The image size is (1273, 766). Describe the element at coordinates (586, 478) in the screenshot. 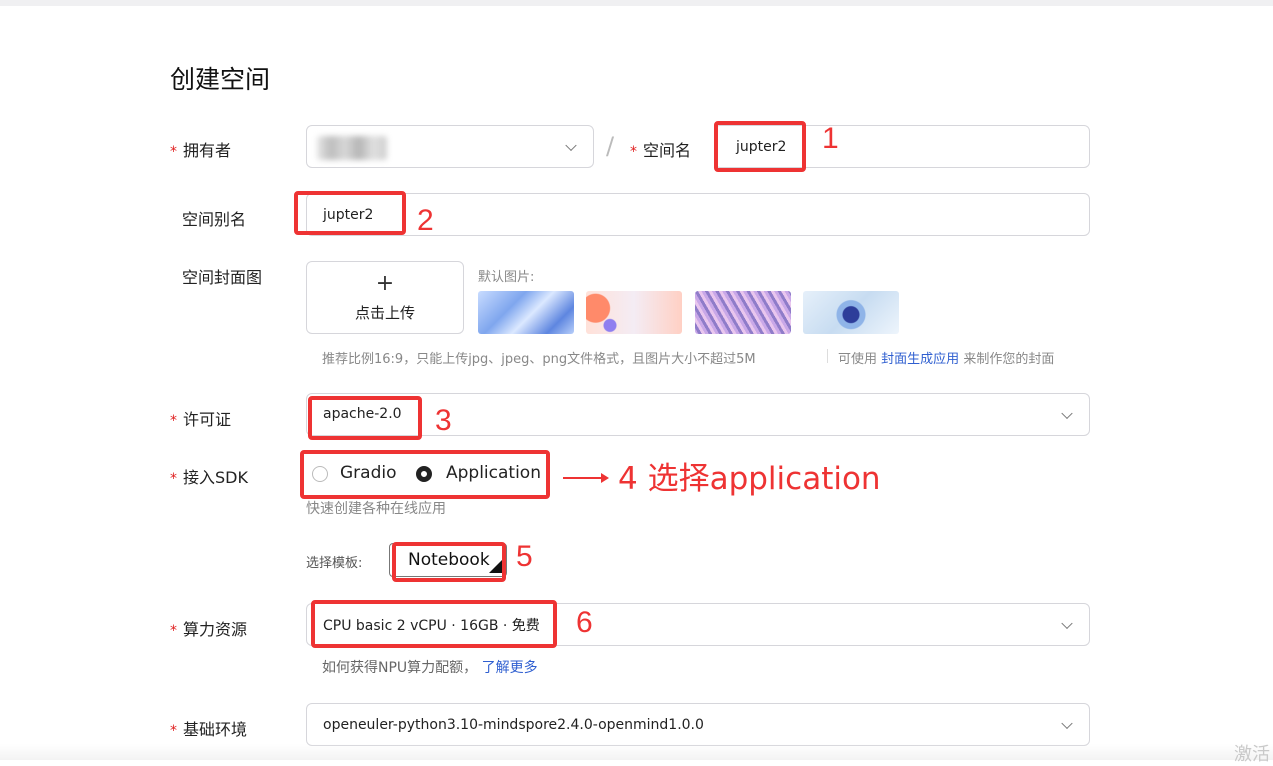

I see `annotation-arrow` at that location.